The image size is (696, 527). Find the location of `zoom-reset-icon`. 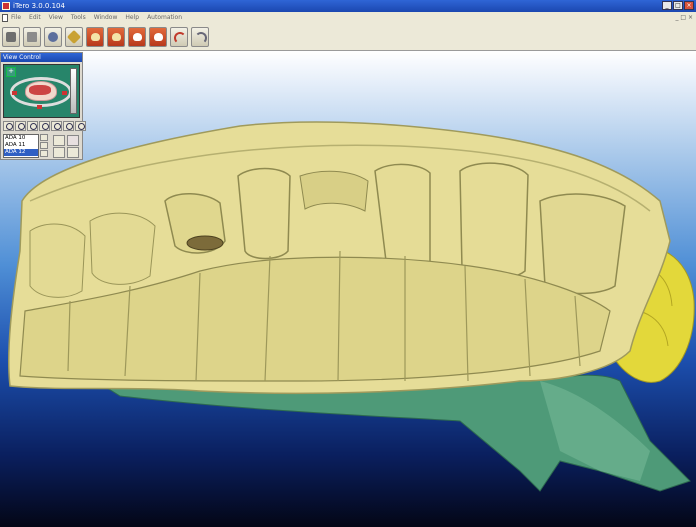

zoom-reset-icon is located at coordinates (56, 126).